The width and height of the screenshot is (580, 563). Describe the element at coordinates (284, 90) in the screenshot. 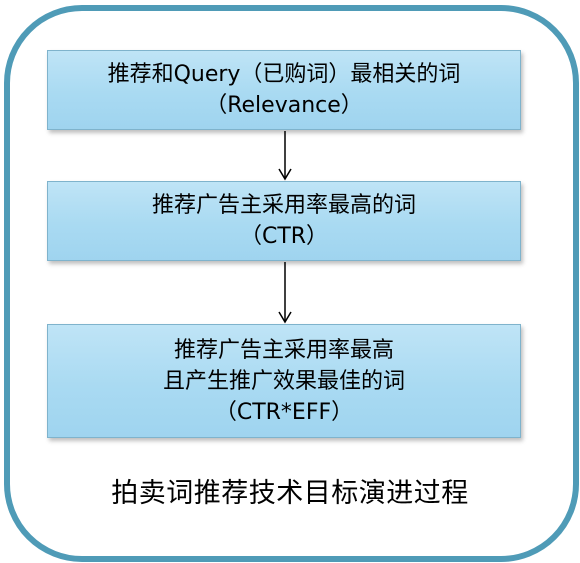

I see `step-relevance-box: 推荐和Query（已购词）最相关的词 （Relevance）` at that location.